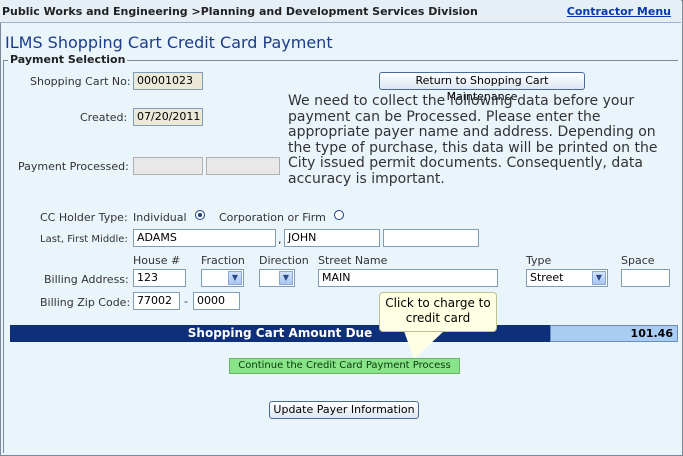 The height and width of the screenshot is (456, 683). I want to click on created-label: Created:, so click(104, 117).